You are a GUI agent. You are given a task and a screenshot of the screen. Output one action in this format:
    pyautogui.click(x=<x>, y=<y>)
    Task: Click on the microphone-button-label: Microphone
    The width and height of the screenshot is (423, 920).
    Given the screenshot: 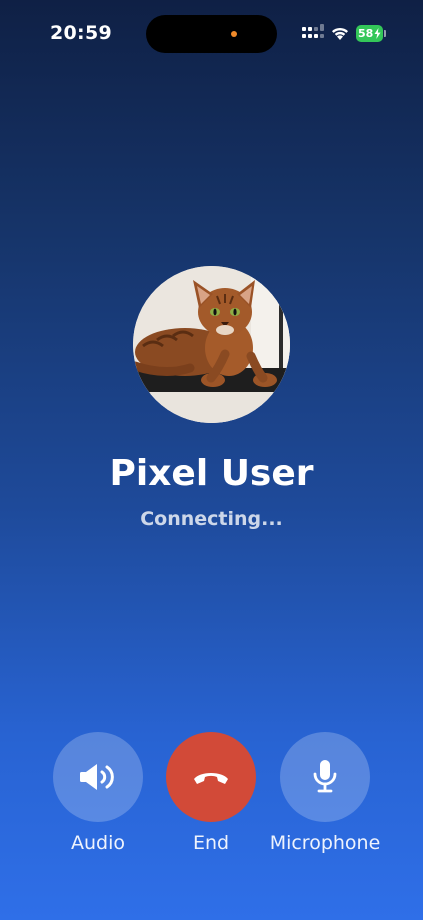 What is the action you would take?
    pyautogui.click(x=325, y=843)
    